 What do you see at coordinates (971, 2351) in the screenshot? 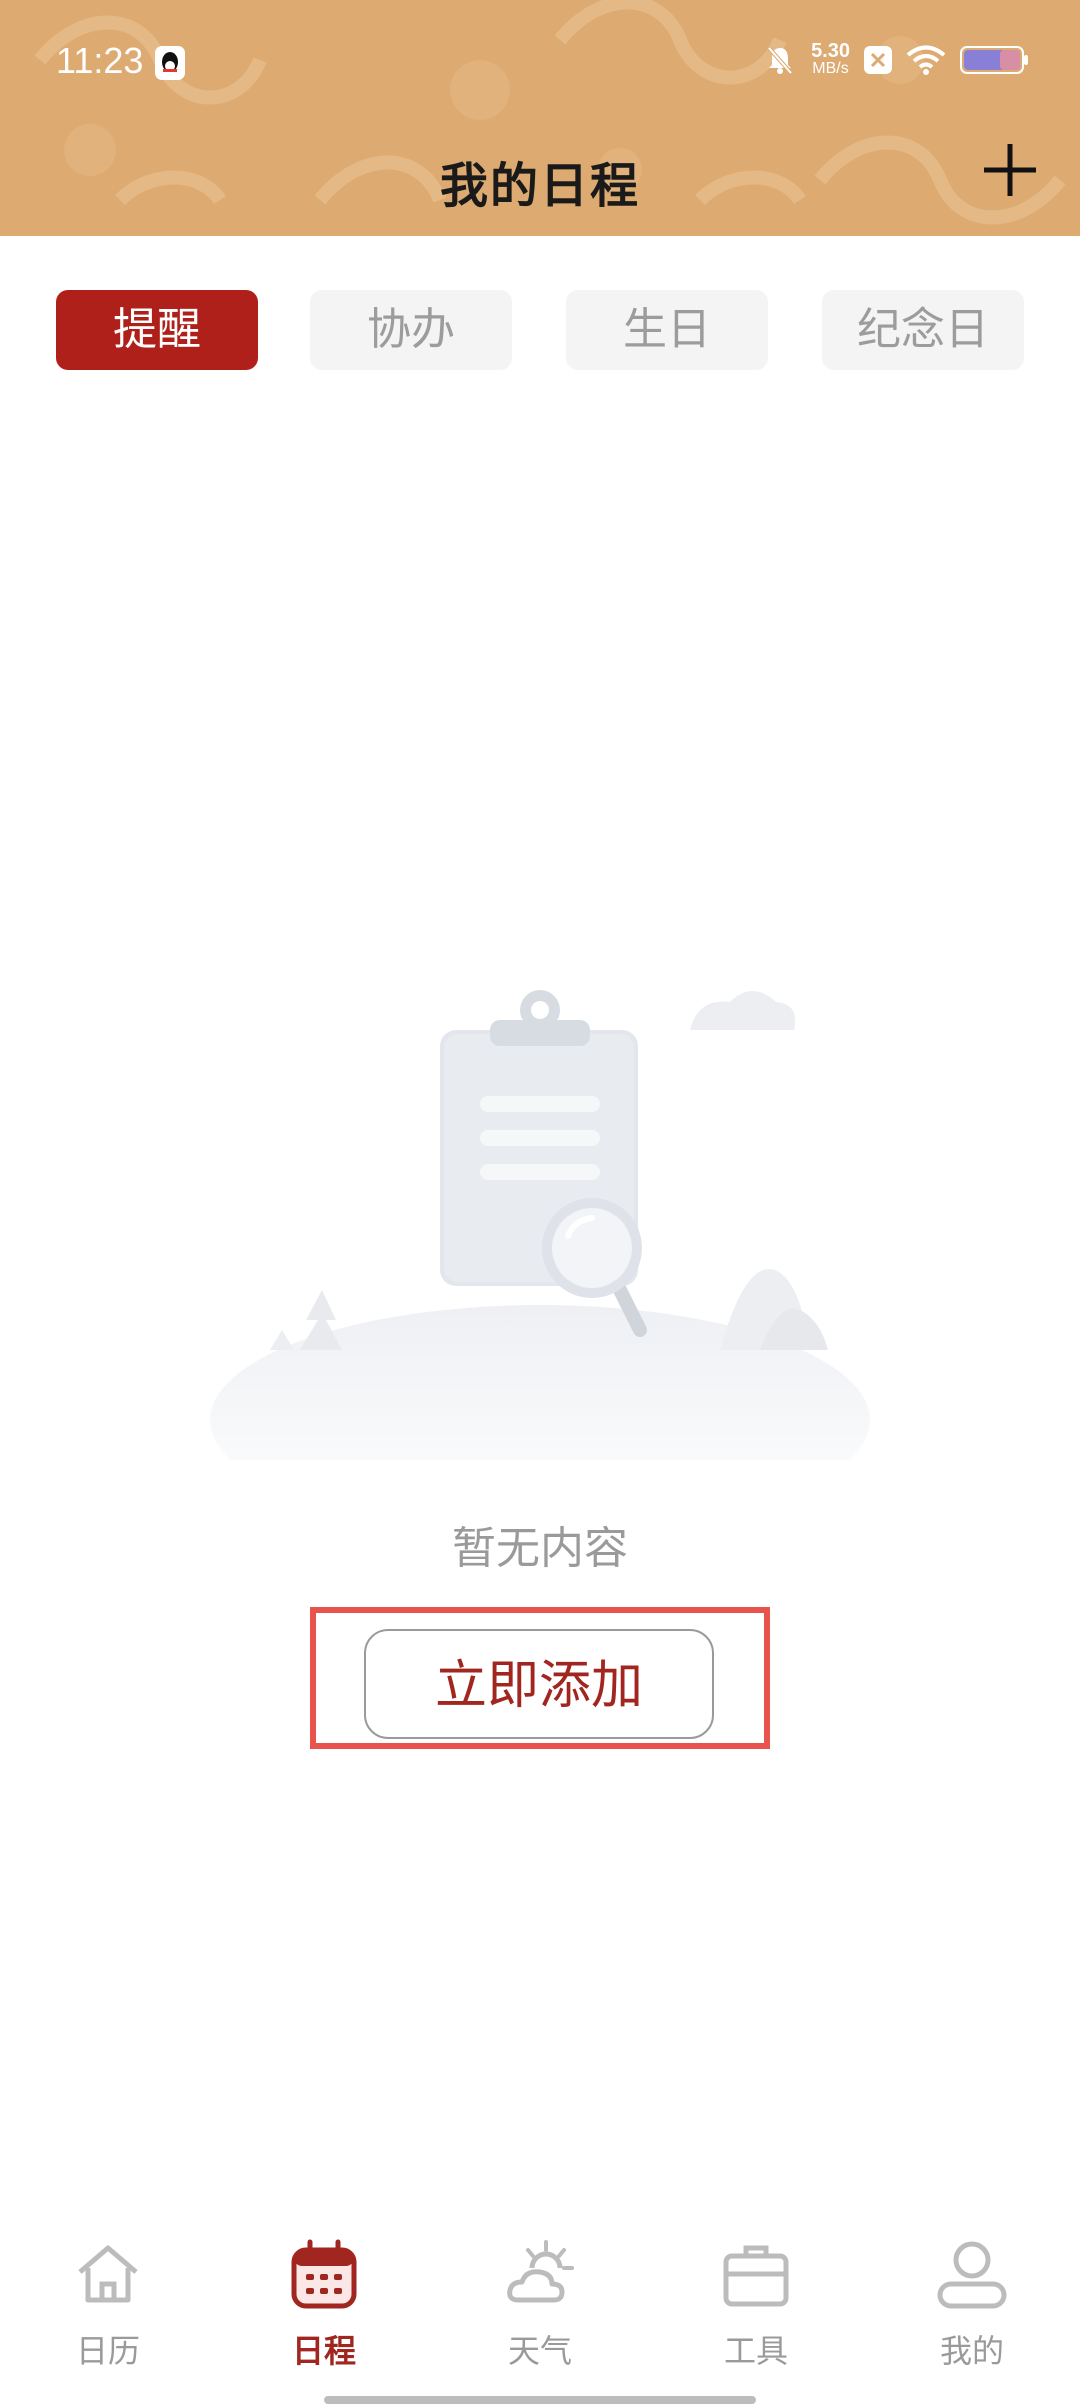
I see `nav-label-mine: 我的` at bounding box center [971, 2351].